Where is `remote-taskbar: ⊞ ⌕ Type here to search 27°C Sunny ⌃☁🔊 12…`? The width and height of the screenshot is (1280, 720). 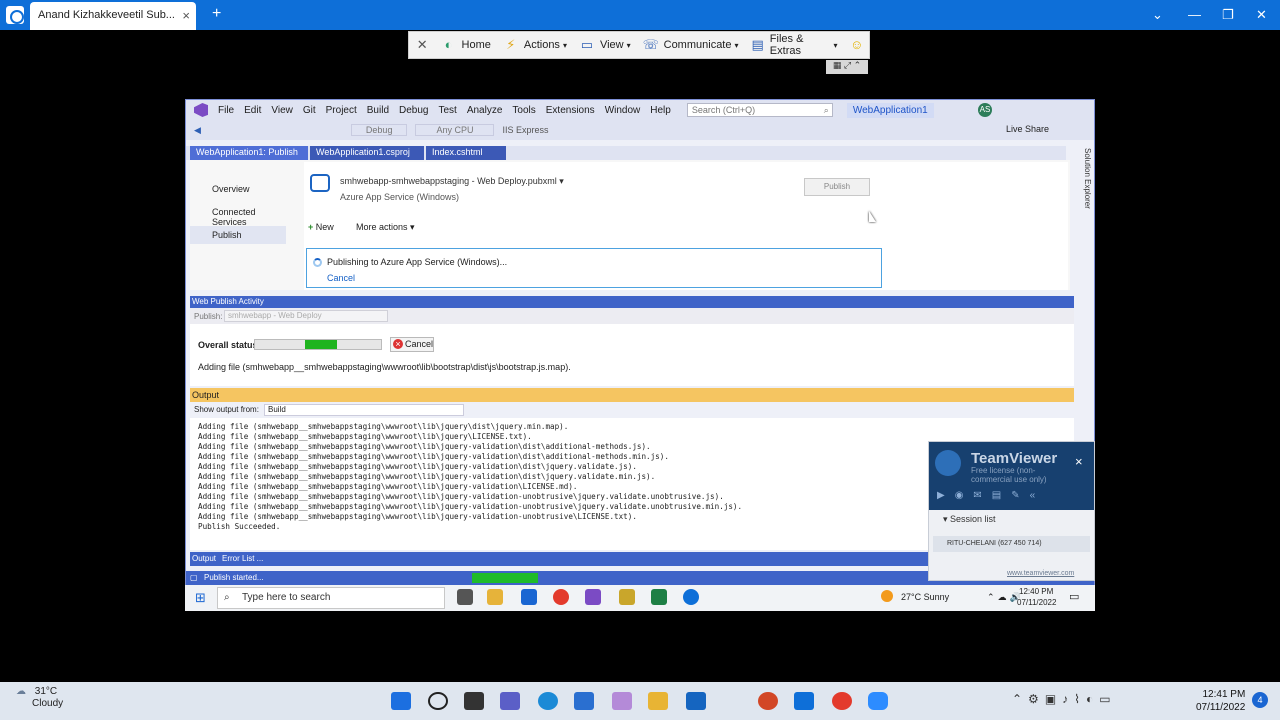 remote-taskbar: ⊞ ⌕ Type here to search 27°C Sunny ⌃☁🔊 12… is located at coordinates (640, 598).